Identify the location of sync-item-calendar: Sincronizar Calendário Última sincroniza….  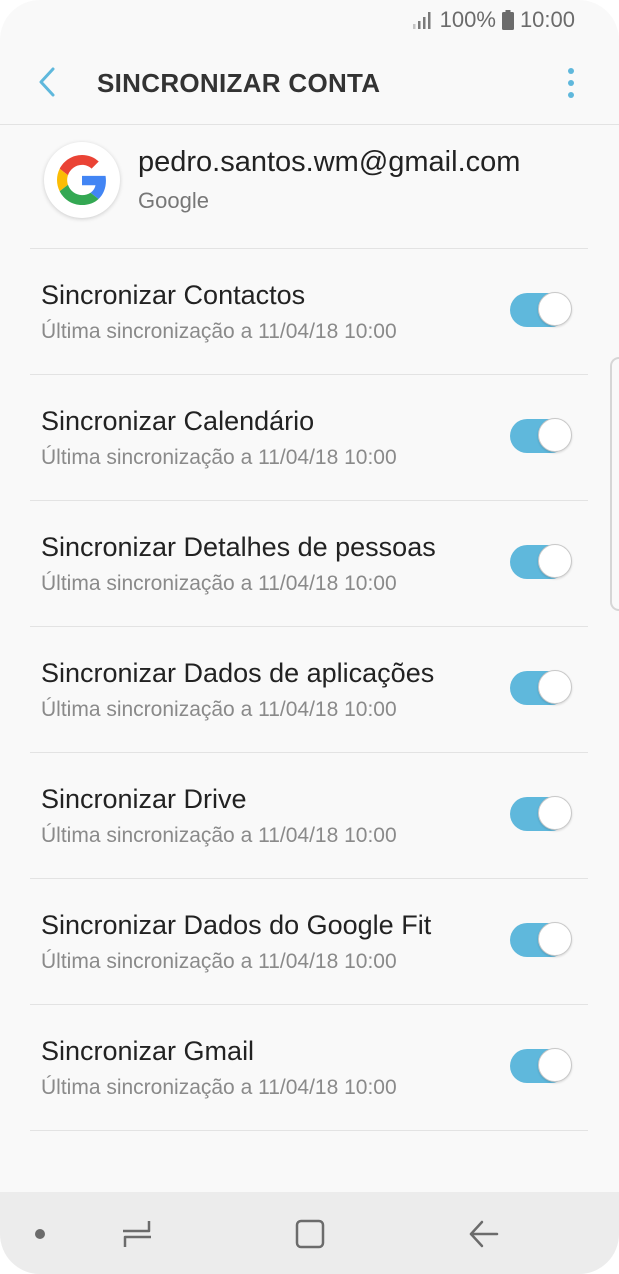
(309, 438).